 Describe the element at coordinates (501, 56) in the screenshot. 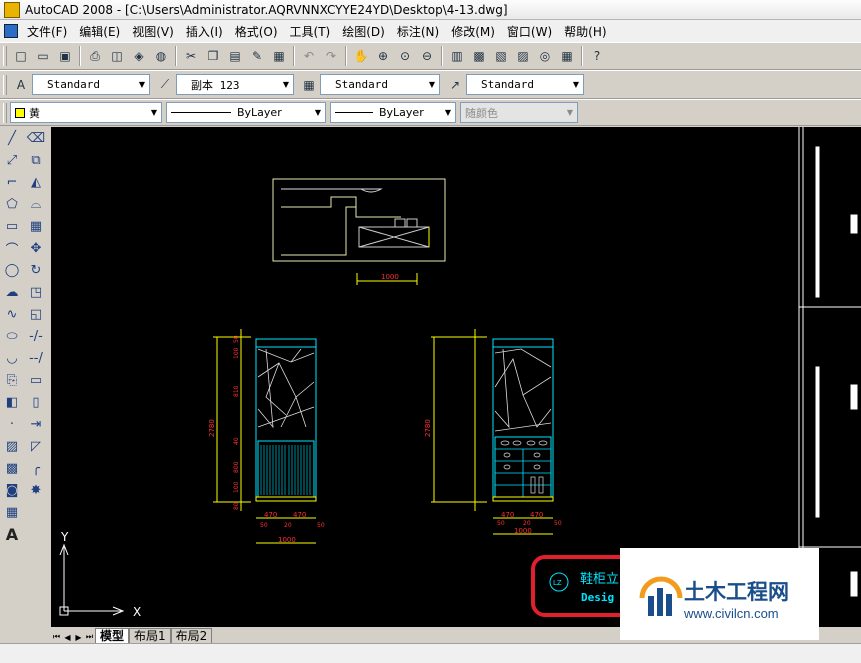

I see `tool-palettes-icon: ▧` at that location.